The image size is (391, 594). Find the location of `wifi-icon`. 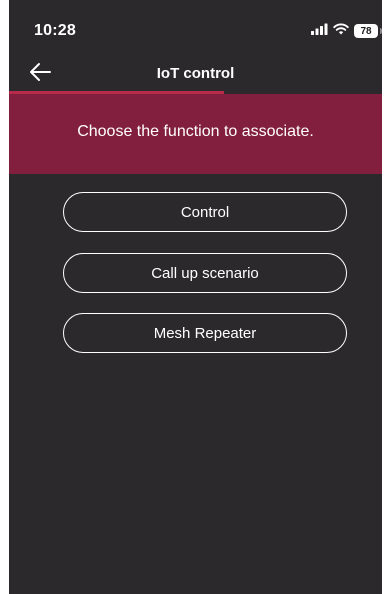

wifi-icon is located at coordinates (341, 31).